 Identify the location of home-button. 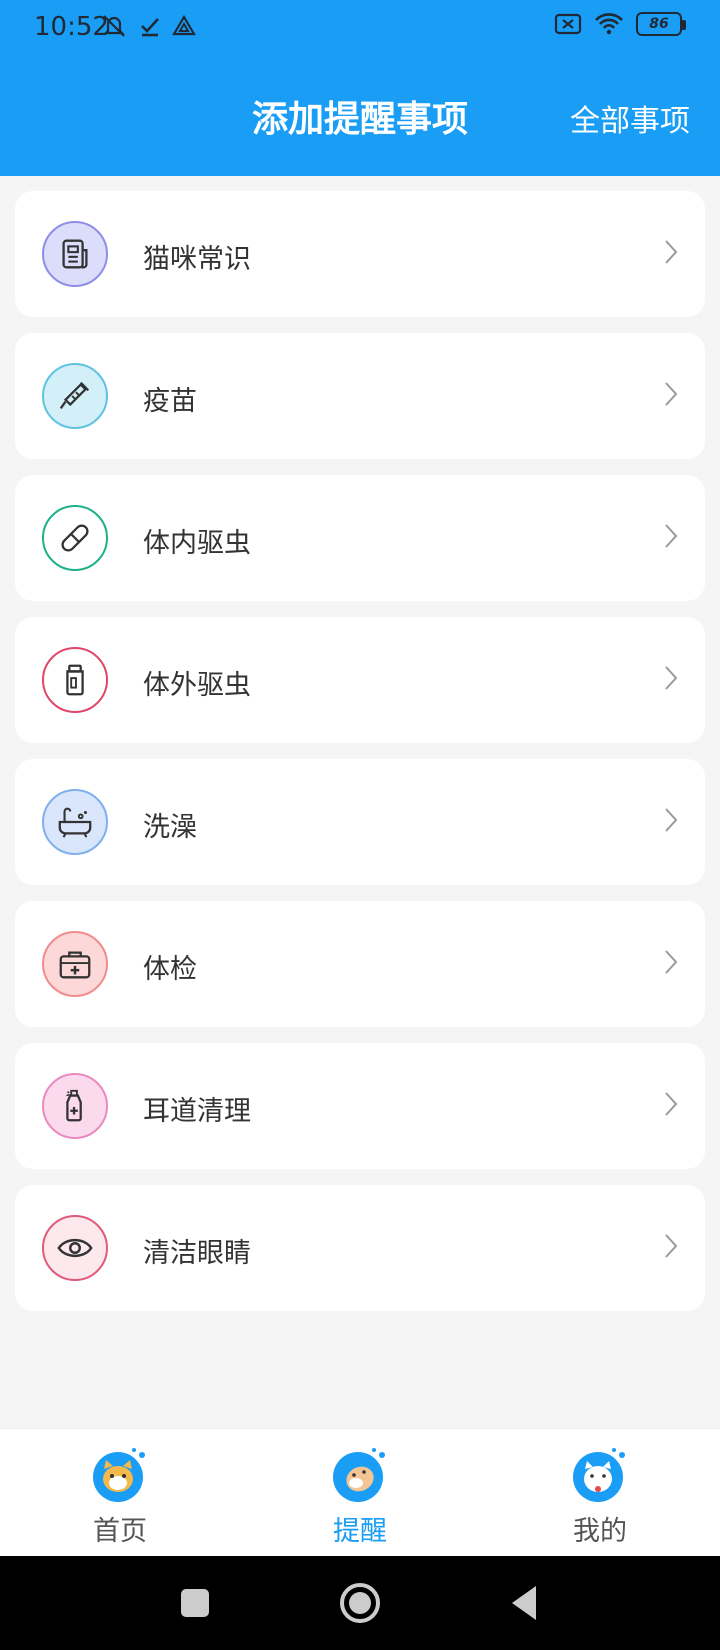
(360, 1603).